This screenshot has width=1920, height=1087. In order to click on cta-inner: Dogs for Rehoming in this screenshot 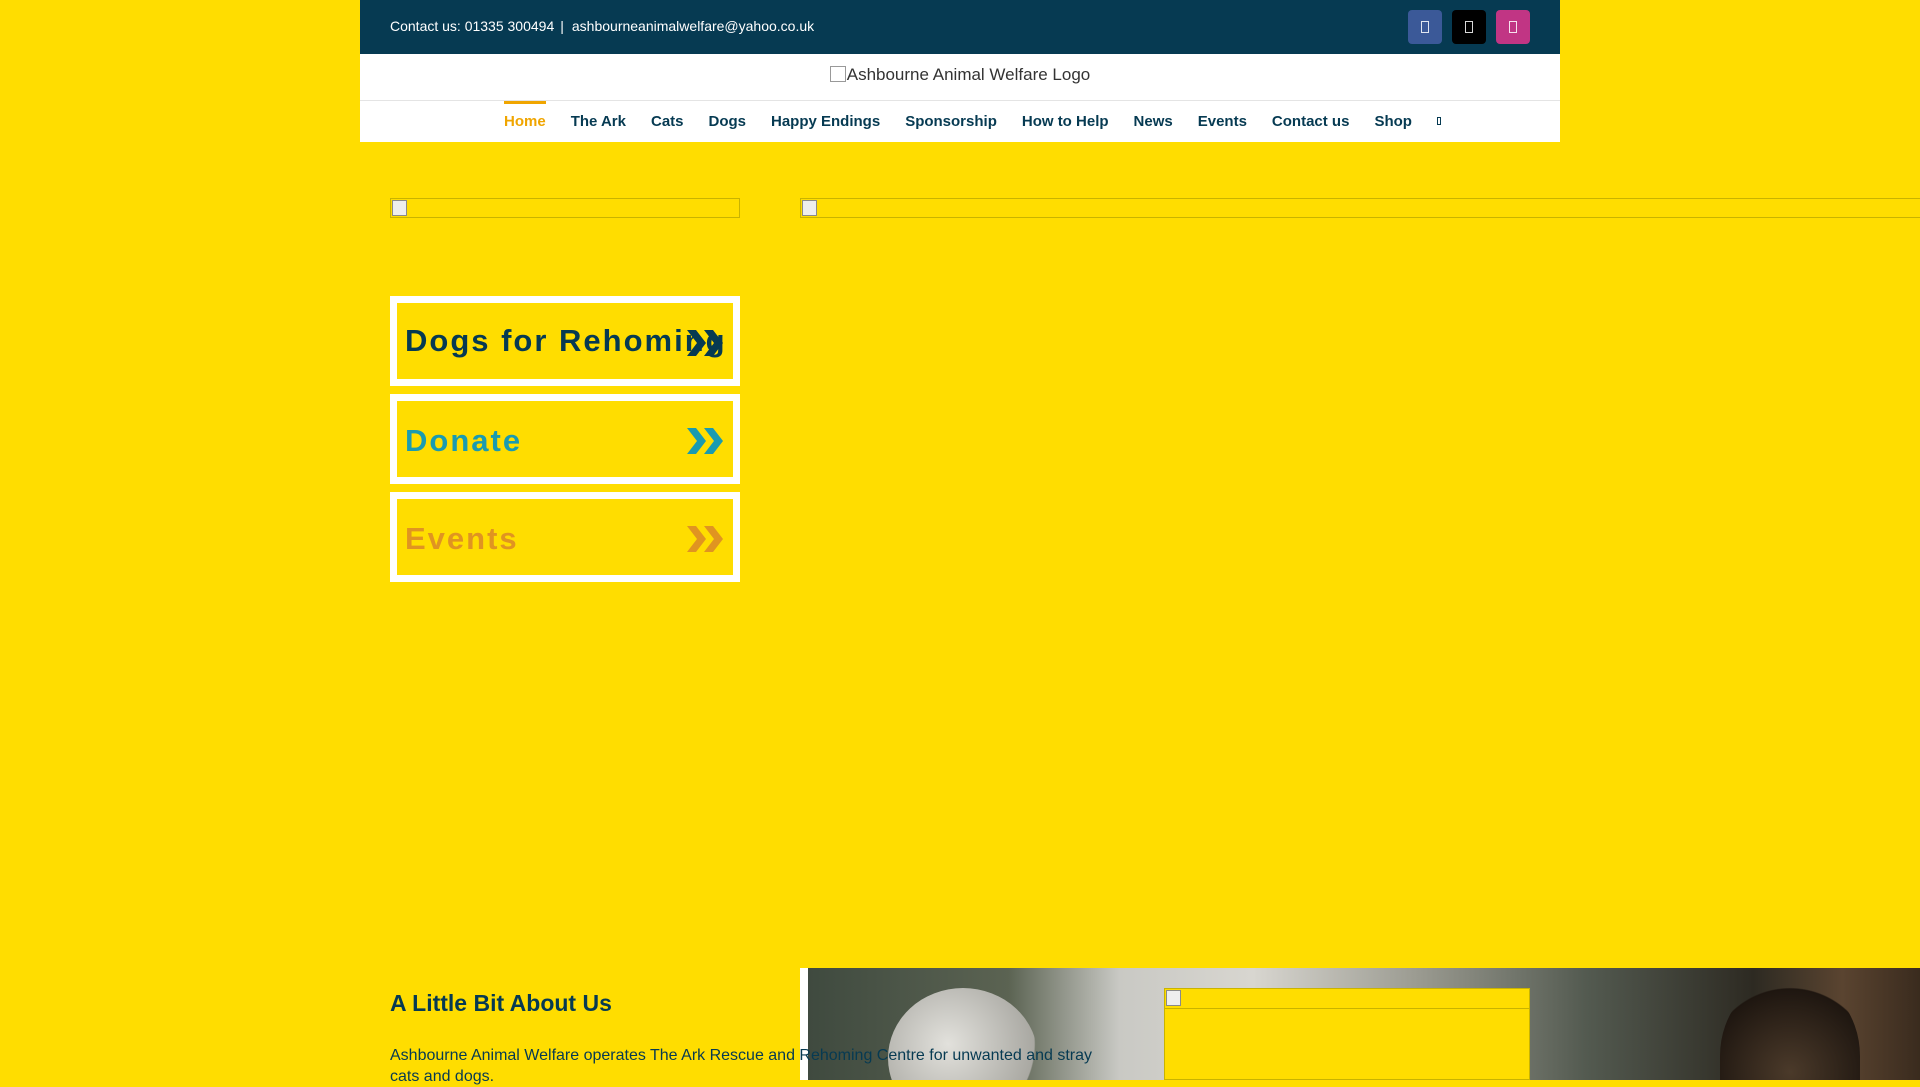, I will do `click(565, 341)`.